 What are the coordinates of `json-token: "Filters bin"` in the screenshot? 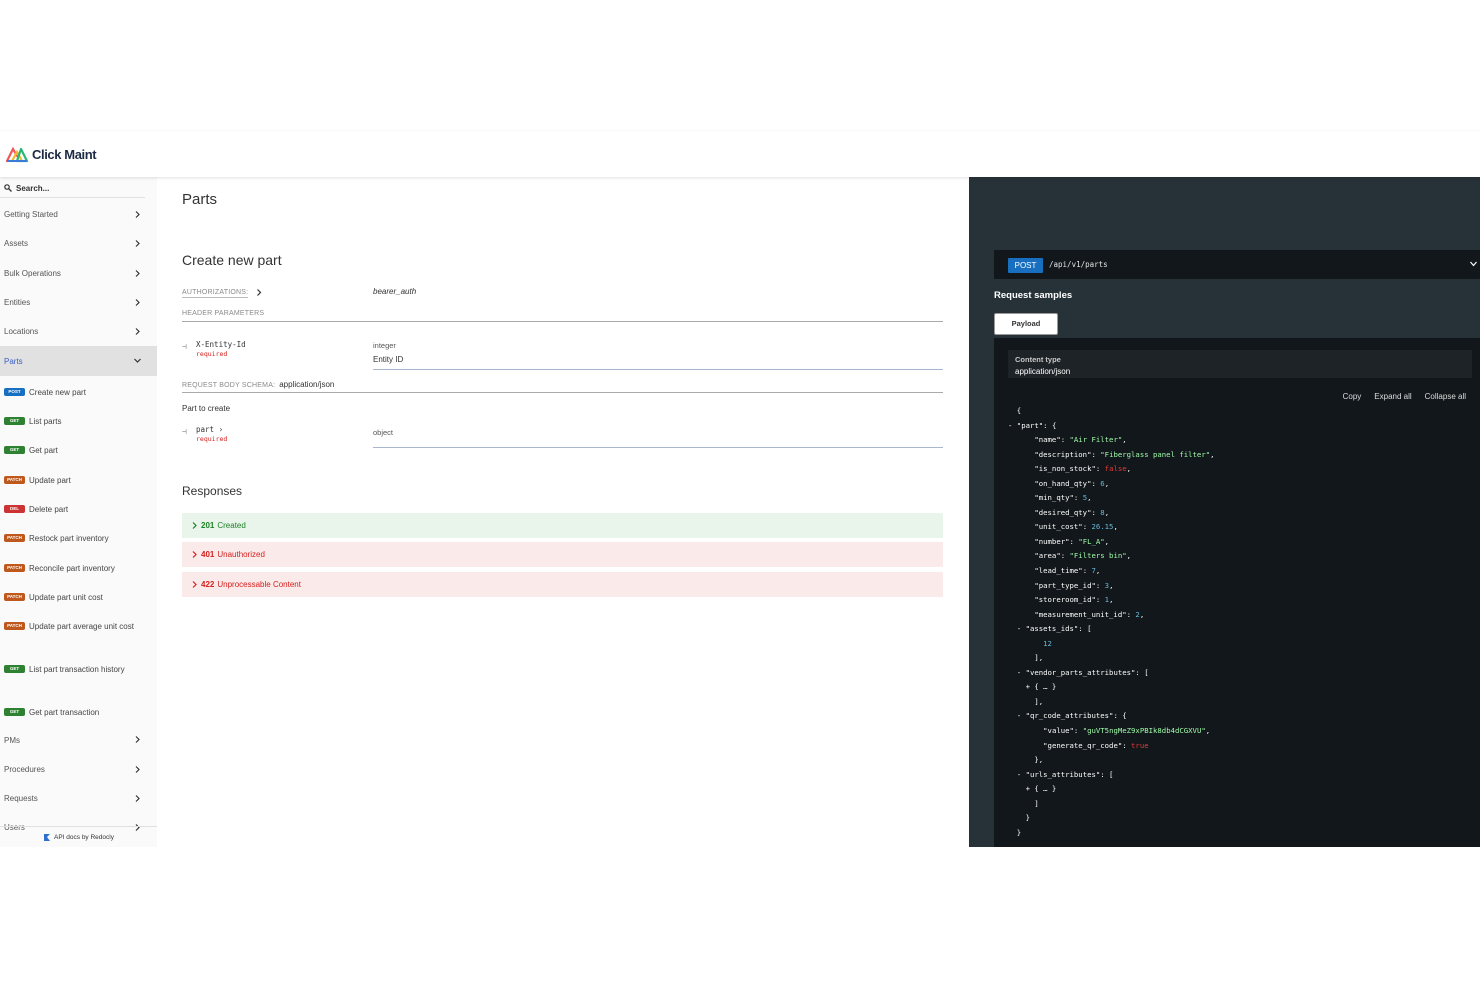 It's located at (1098, 556).